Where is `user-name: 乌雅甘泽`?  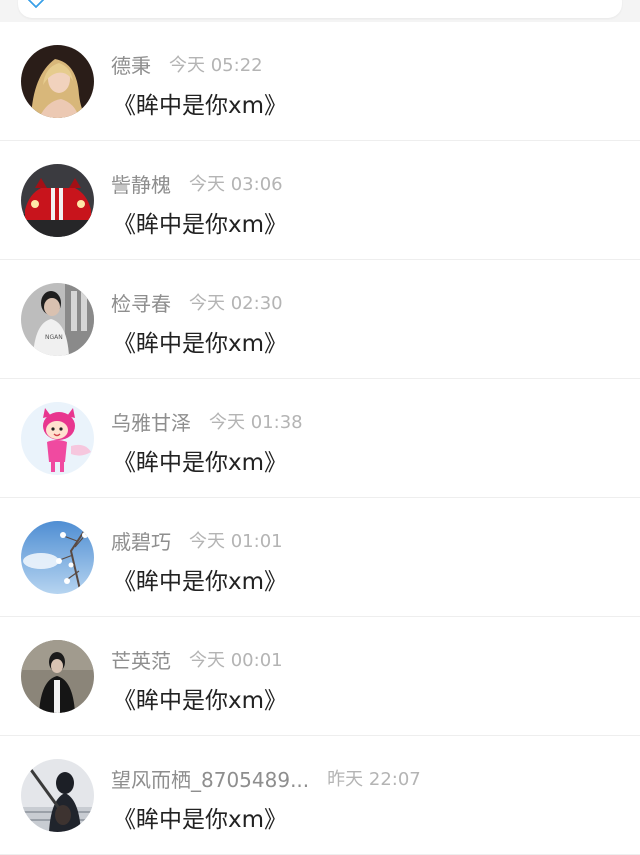 user-name: 乌雅甘泽 is located at coordinates (151, 421).